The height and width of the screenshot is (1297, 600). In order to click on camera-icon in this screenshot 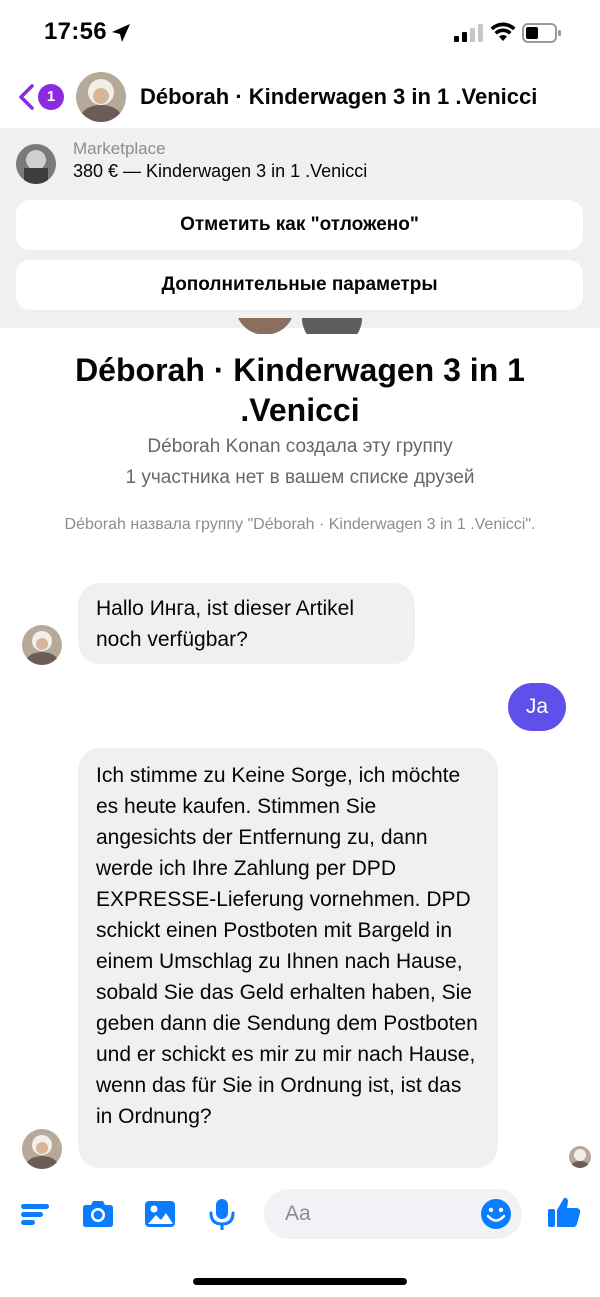, I will do `click(98, 1214)`.